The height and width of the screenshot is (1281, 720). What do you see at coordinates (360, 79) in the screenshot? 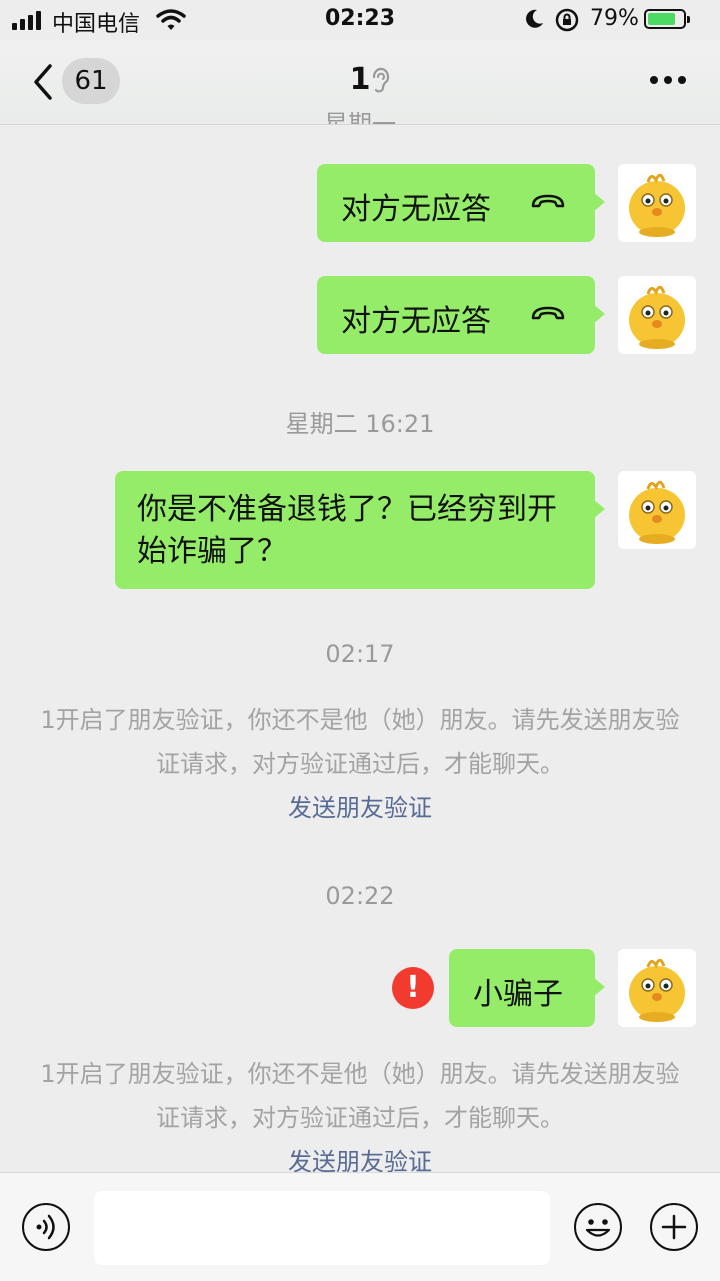
I see `chat-title: 1` at bounding box center [360, 79].